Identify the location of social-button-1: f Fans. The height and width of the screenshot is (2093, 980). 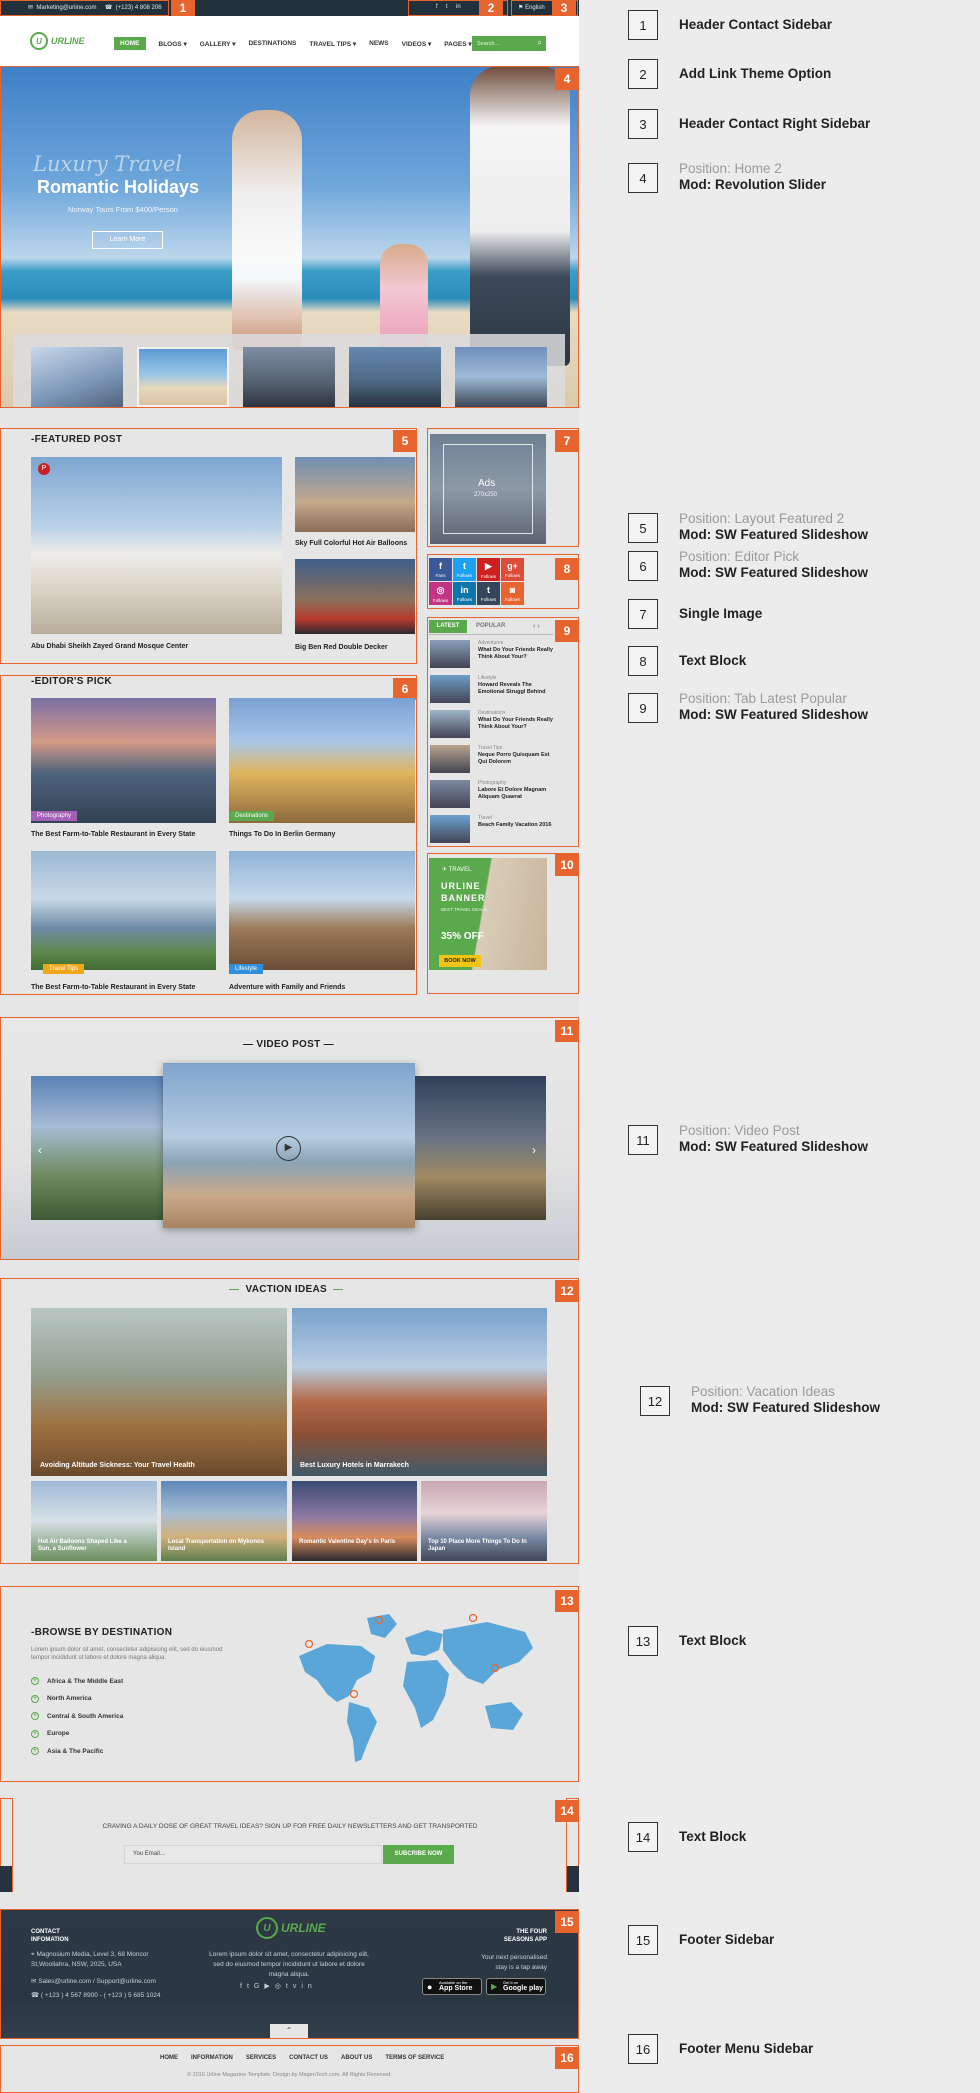
(440, 569).